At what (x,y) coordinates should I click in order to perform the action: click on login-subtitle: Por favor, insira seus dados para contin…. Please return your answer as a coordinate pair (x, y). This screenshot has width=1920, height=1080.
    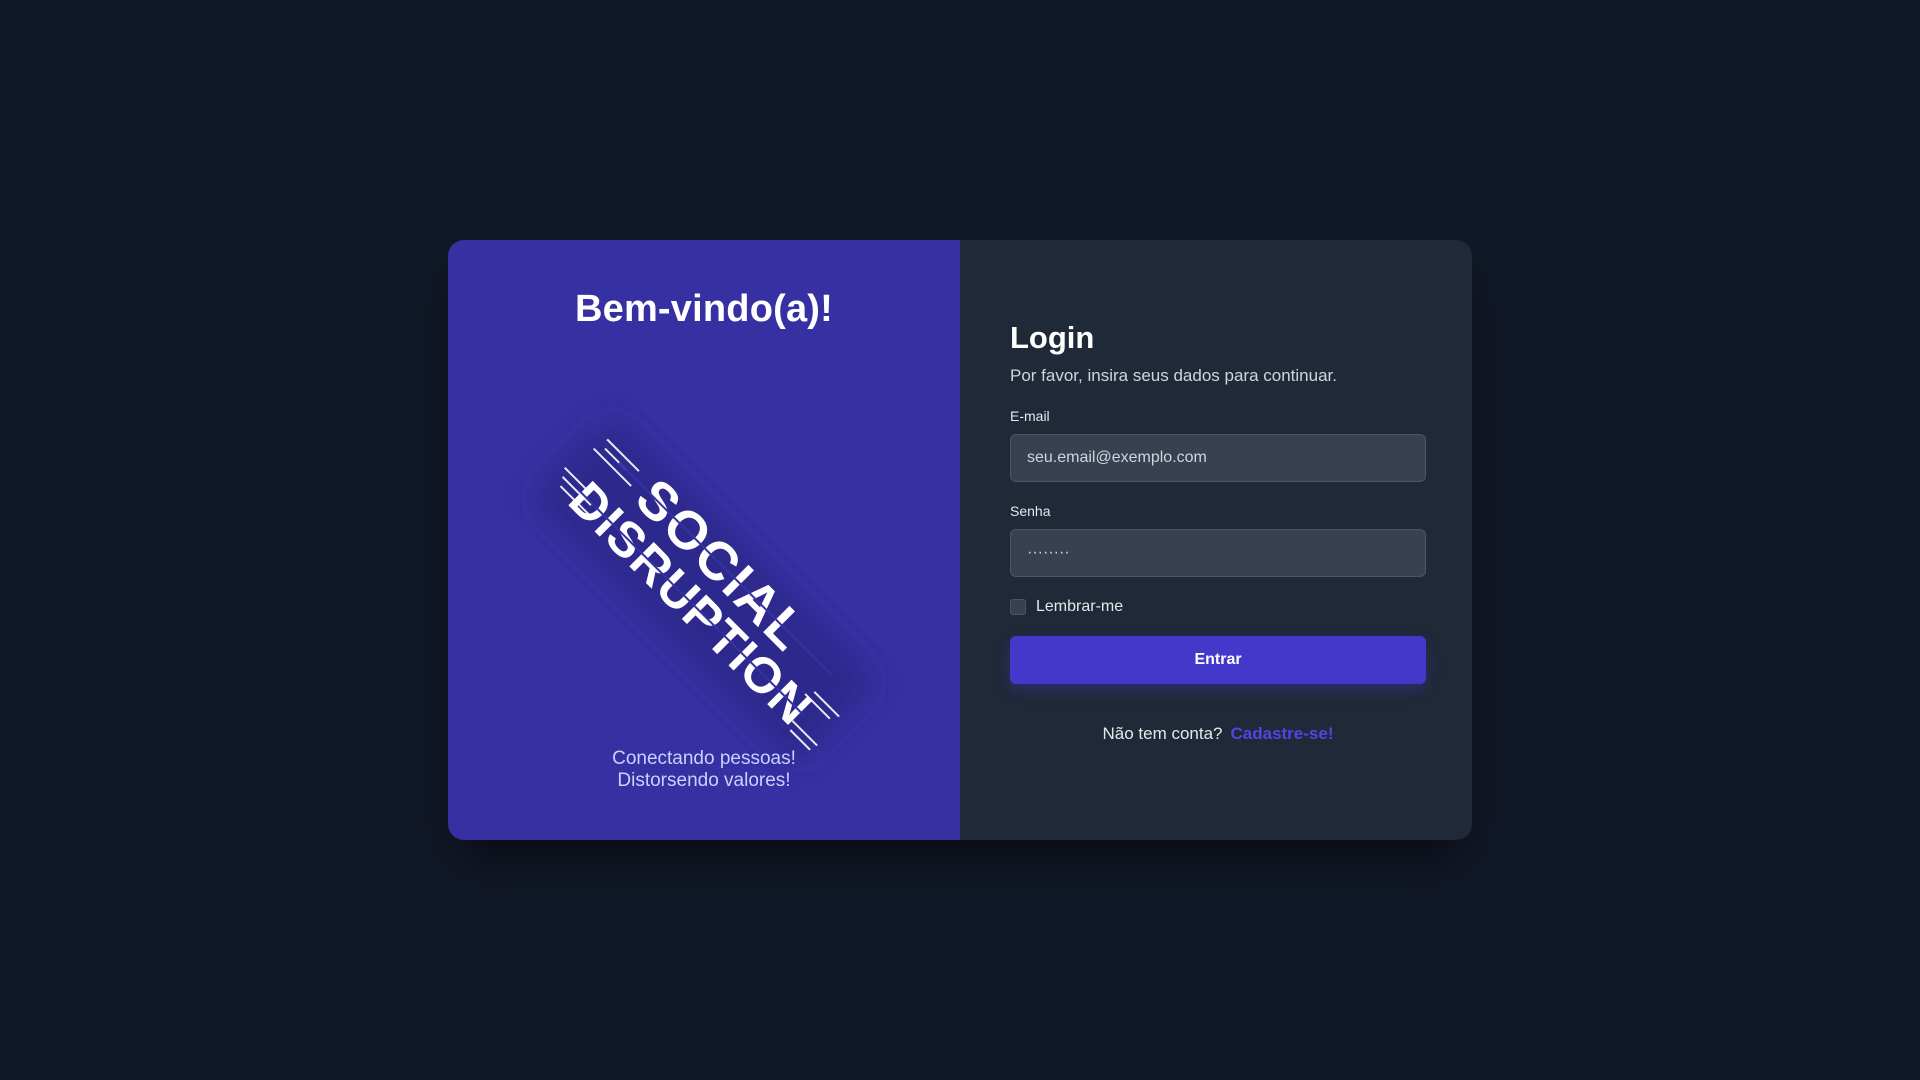
    Looking at the image, I should click on (1173, 375).